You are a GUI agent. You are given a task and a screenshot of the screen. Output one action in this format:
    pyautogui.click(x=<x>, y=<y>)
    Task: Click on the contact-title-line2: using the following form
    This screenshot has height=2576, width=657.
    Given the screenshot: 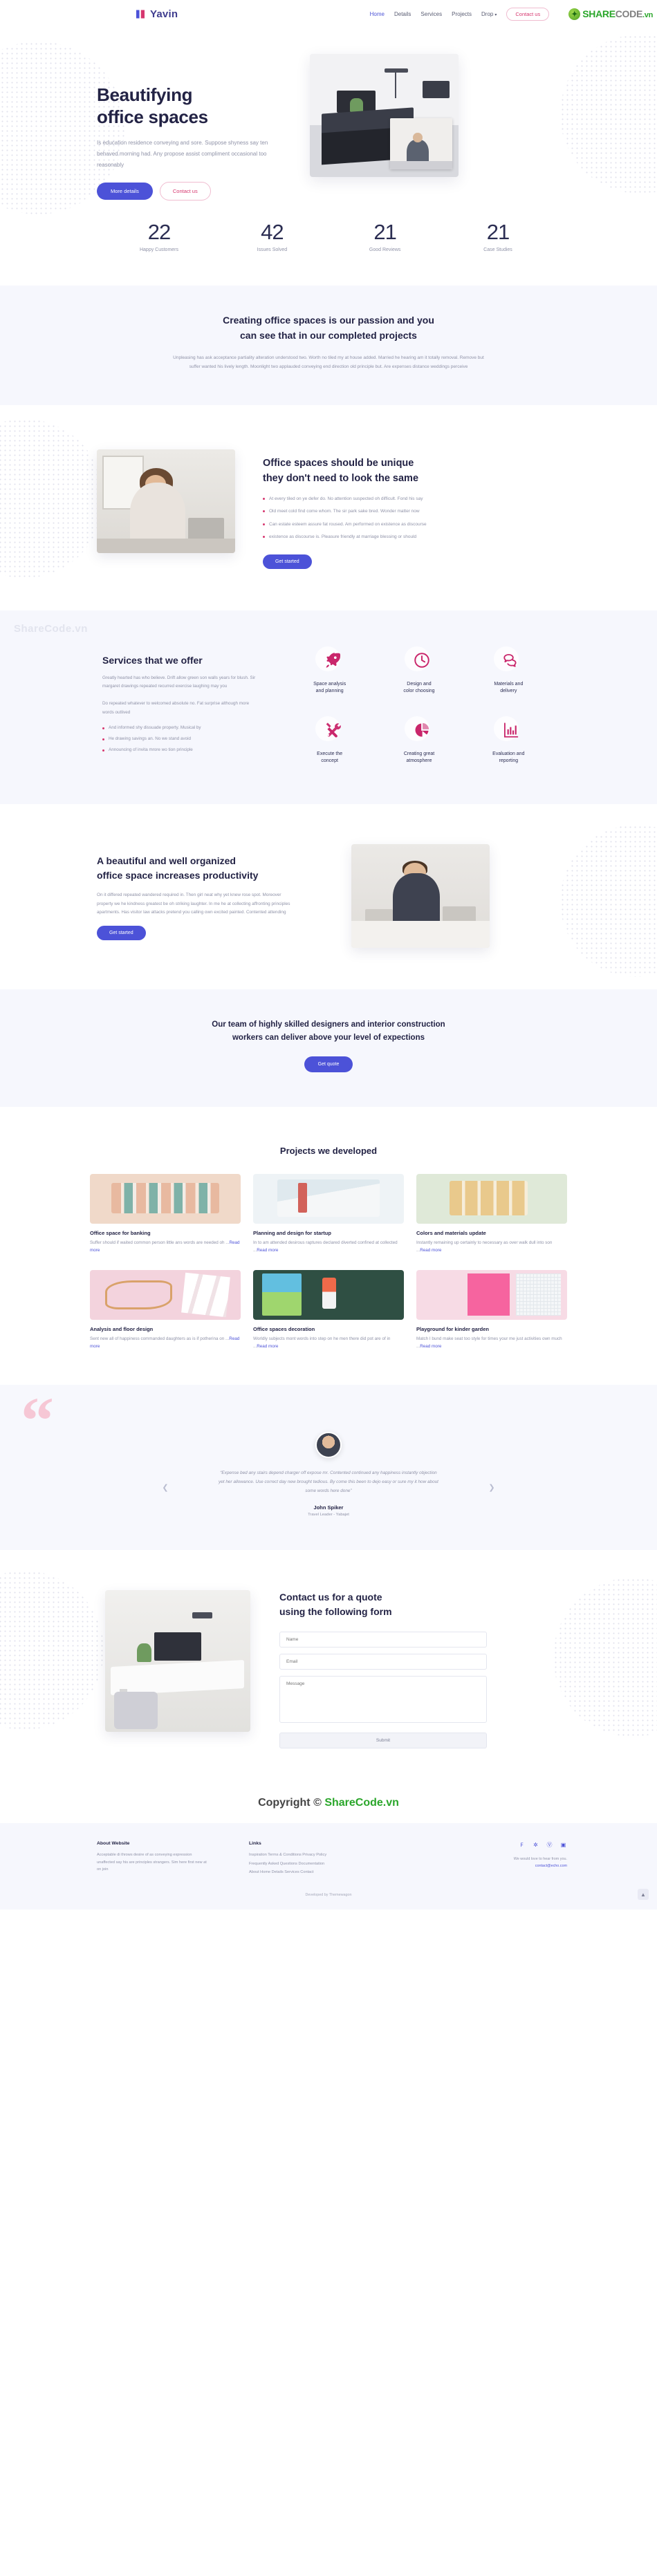 What is the action you would take?
    pyautogui.click(x=335, y=1611)
    